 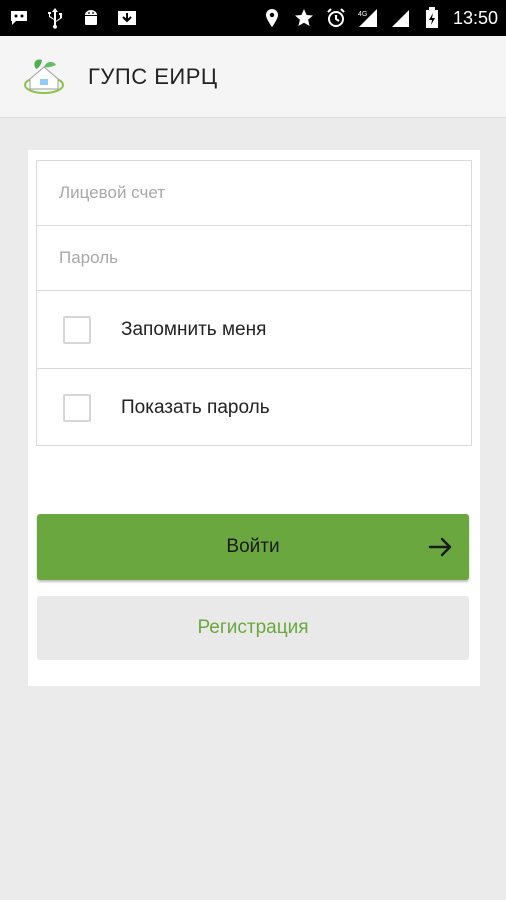 I want to click on usb-icon, so click(x=55, y=18).